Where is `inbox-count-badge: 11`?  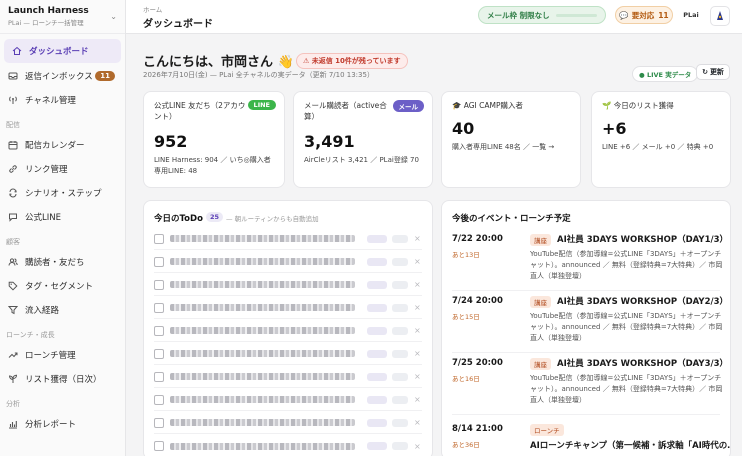
inbox-count-badge: 11 is located at coordinates (105, 76).